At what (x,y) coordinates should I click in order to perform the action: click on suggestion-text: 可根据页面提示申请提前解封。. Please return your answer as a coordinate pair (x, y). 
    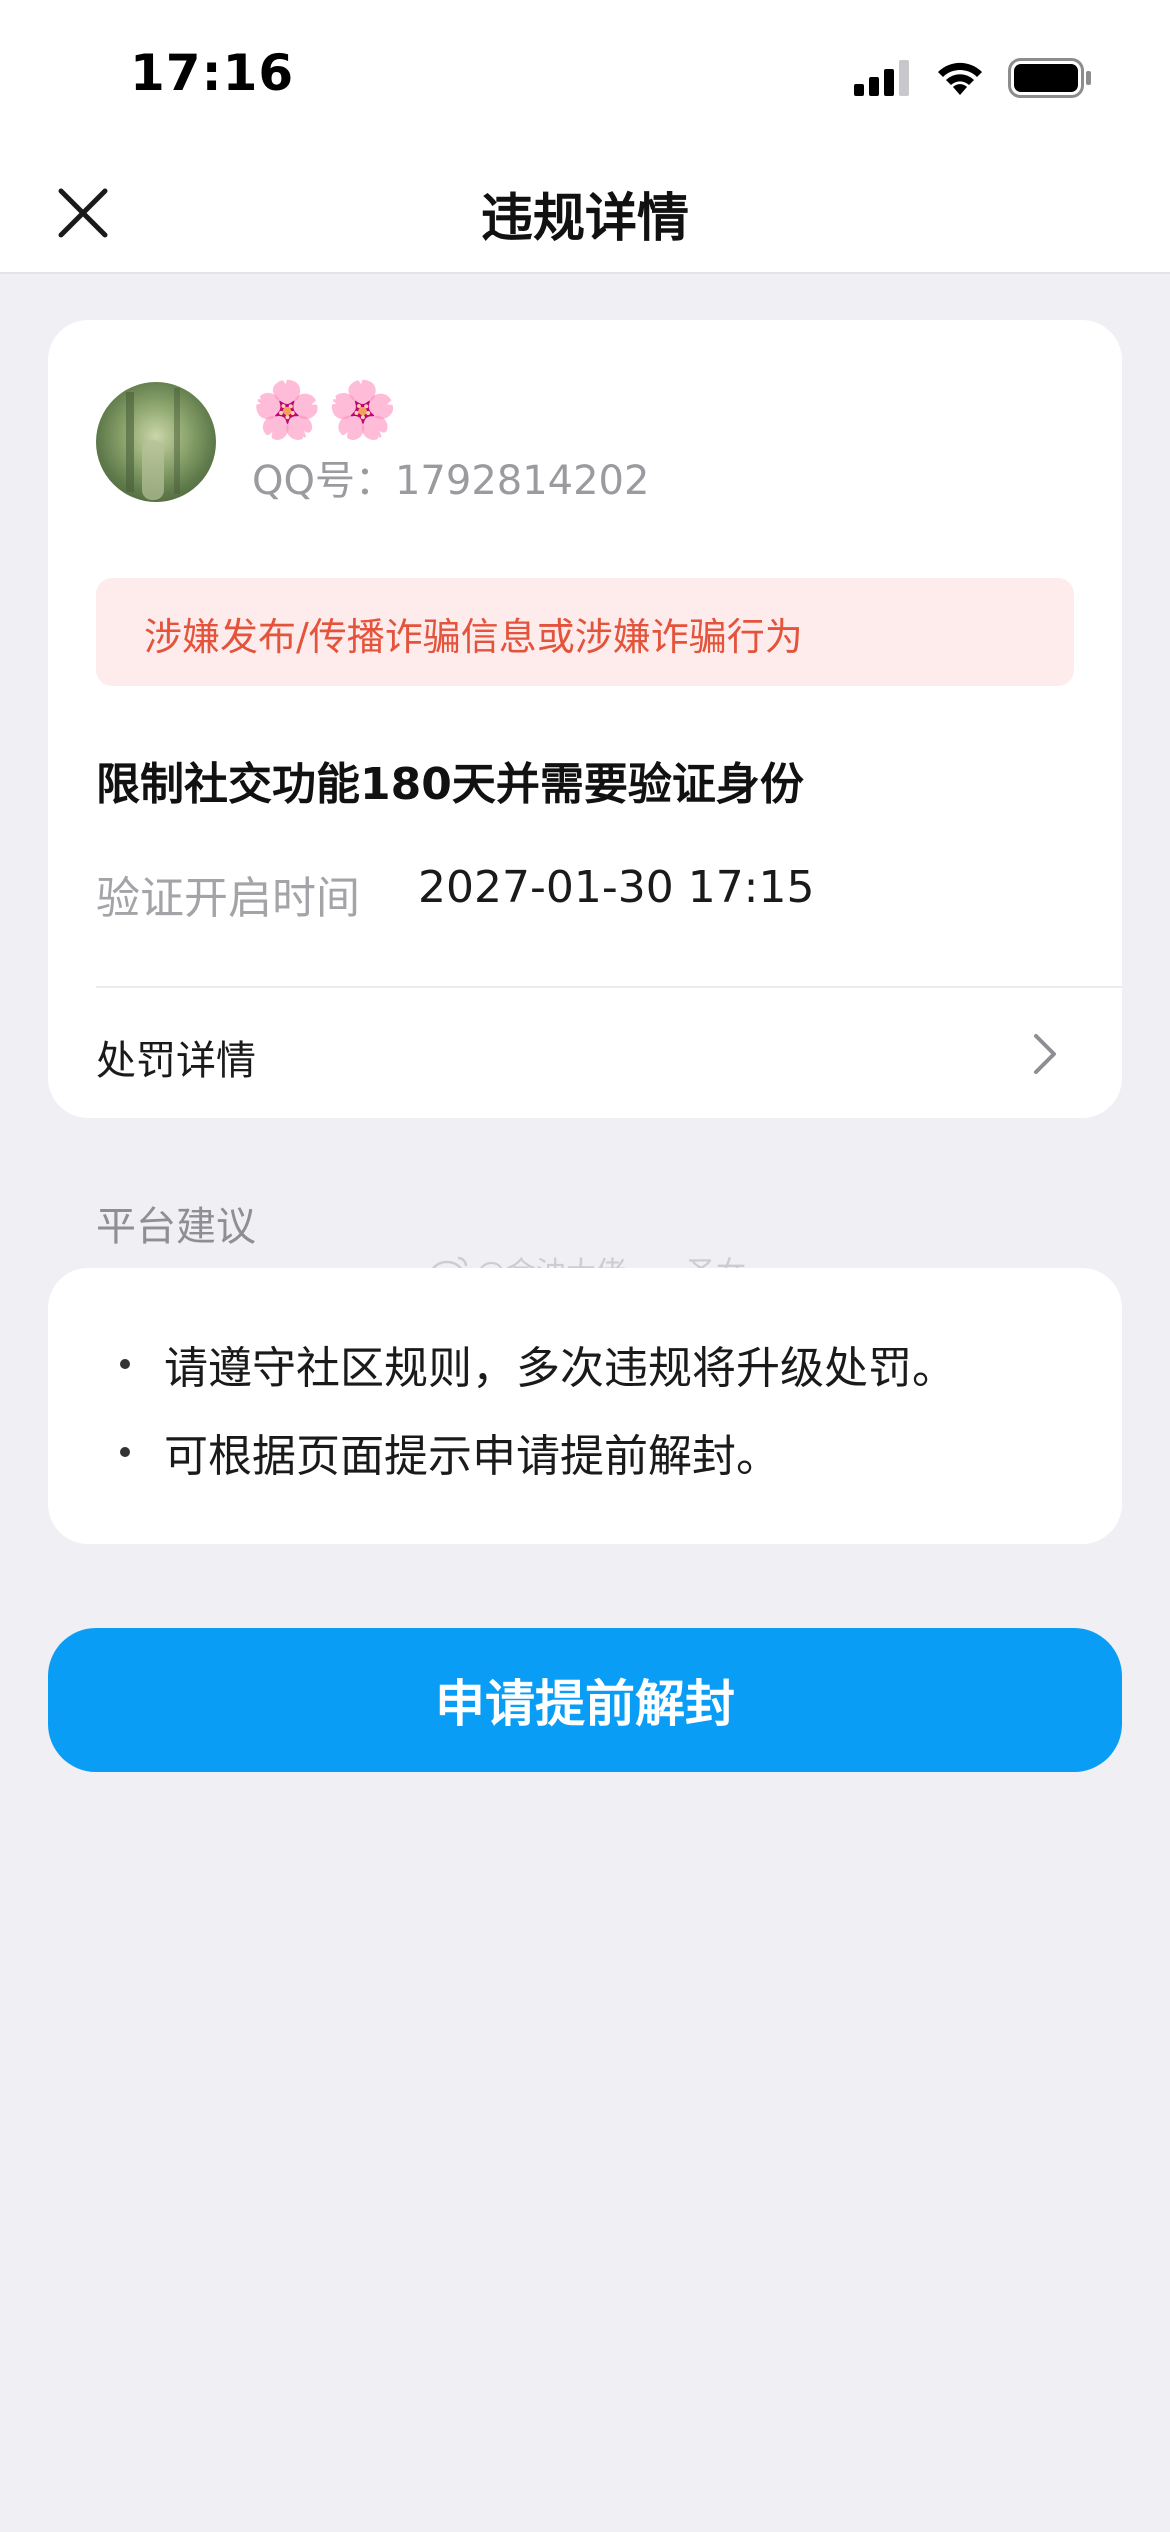
    Looking at the image, I should click on (472, 1456).